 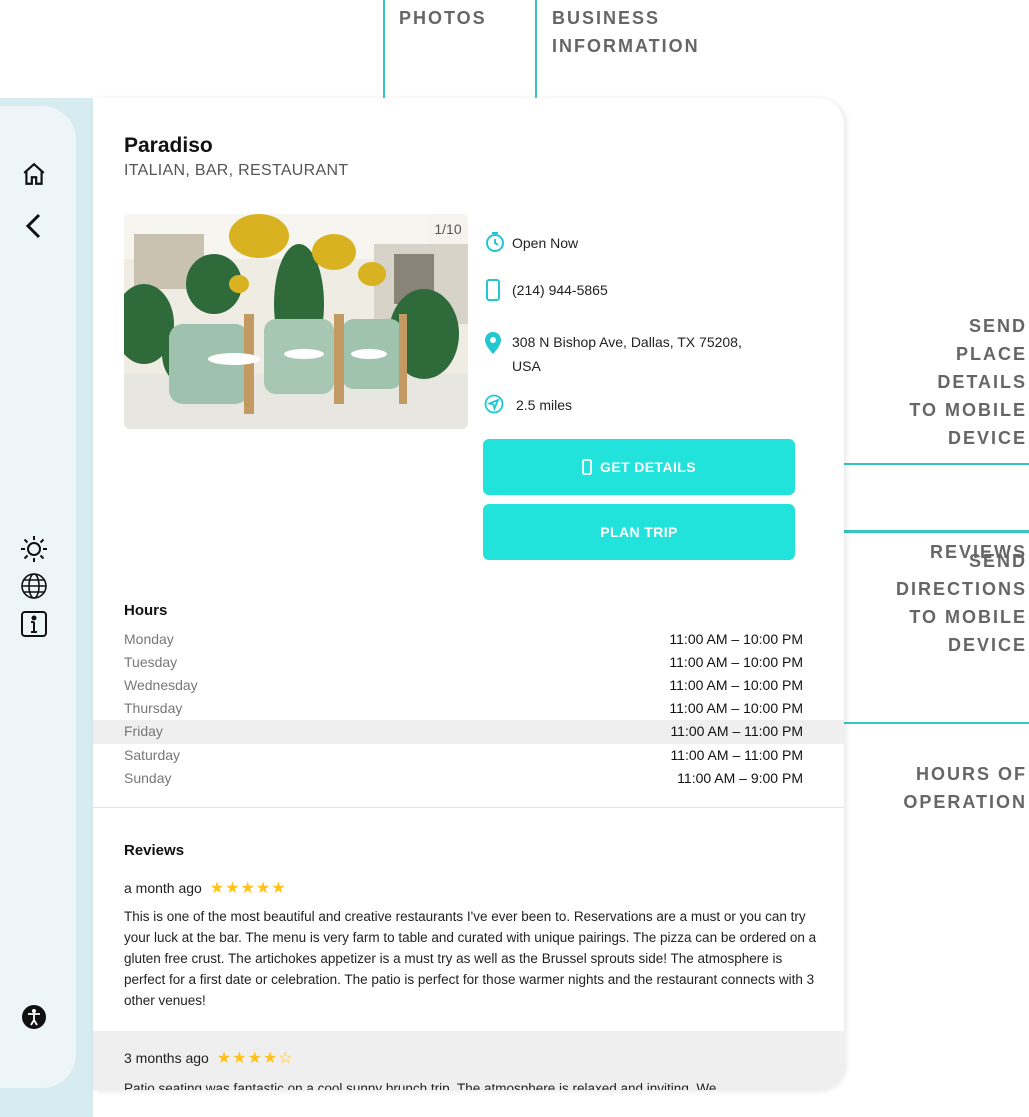 What do you see at coordinates (286, 1058) in the screenshot?
I see `empty-star-icon: ☆` at bounding box center [286, 1058].